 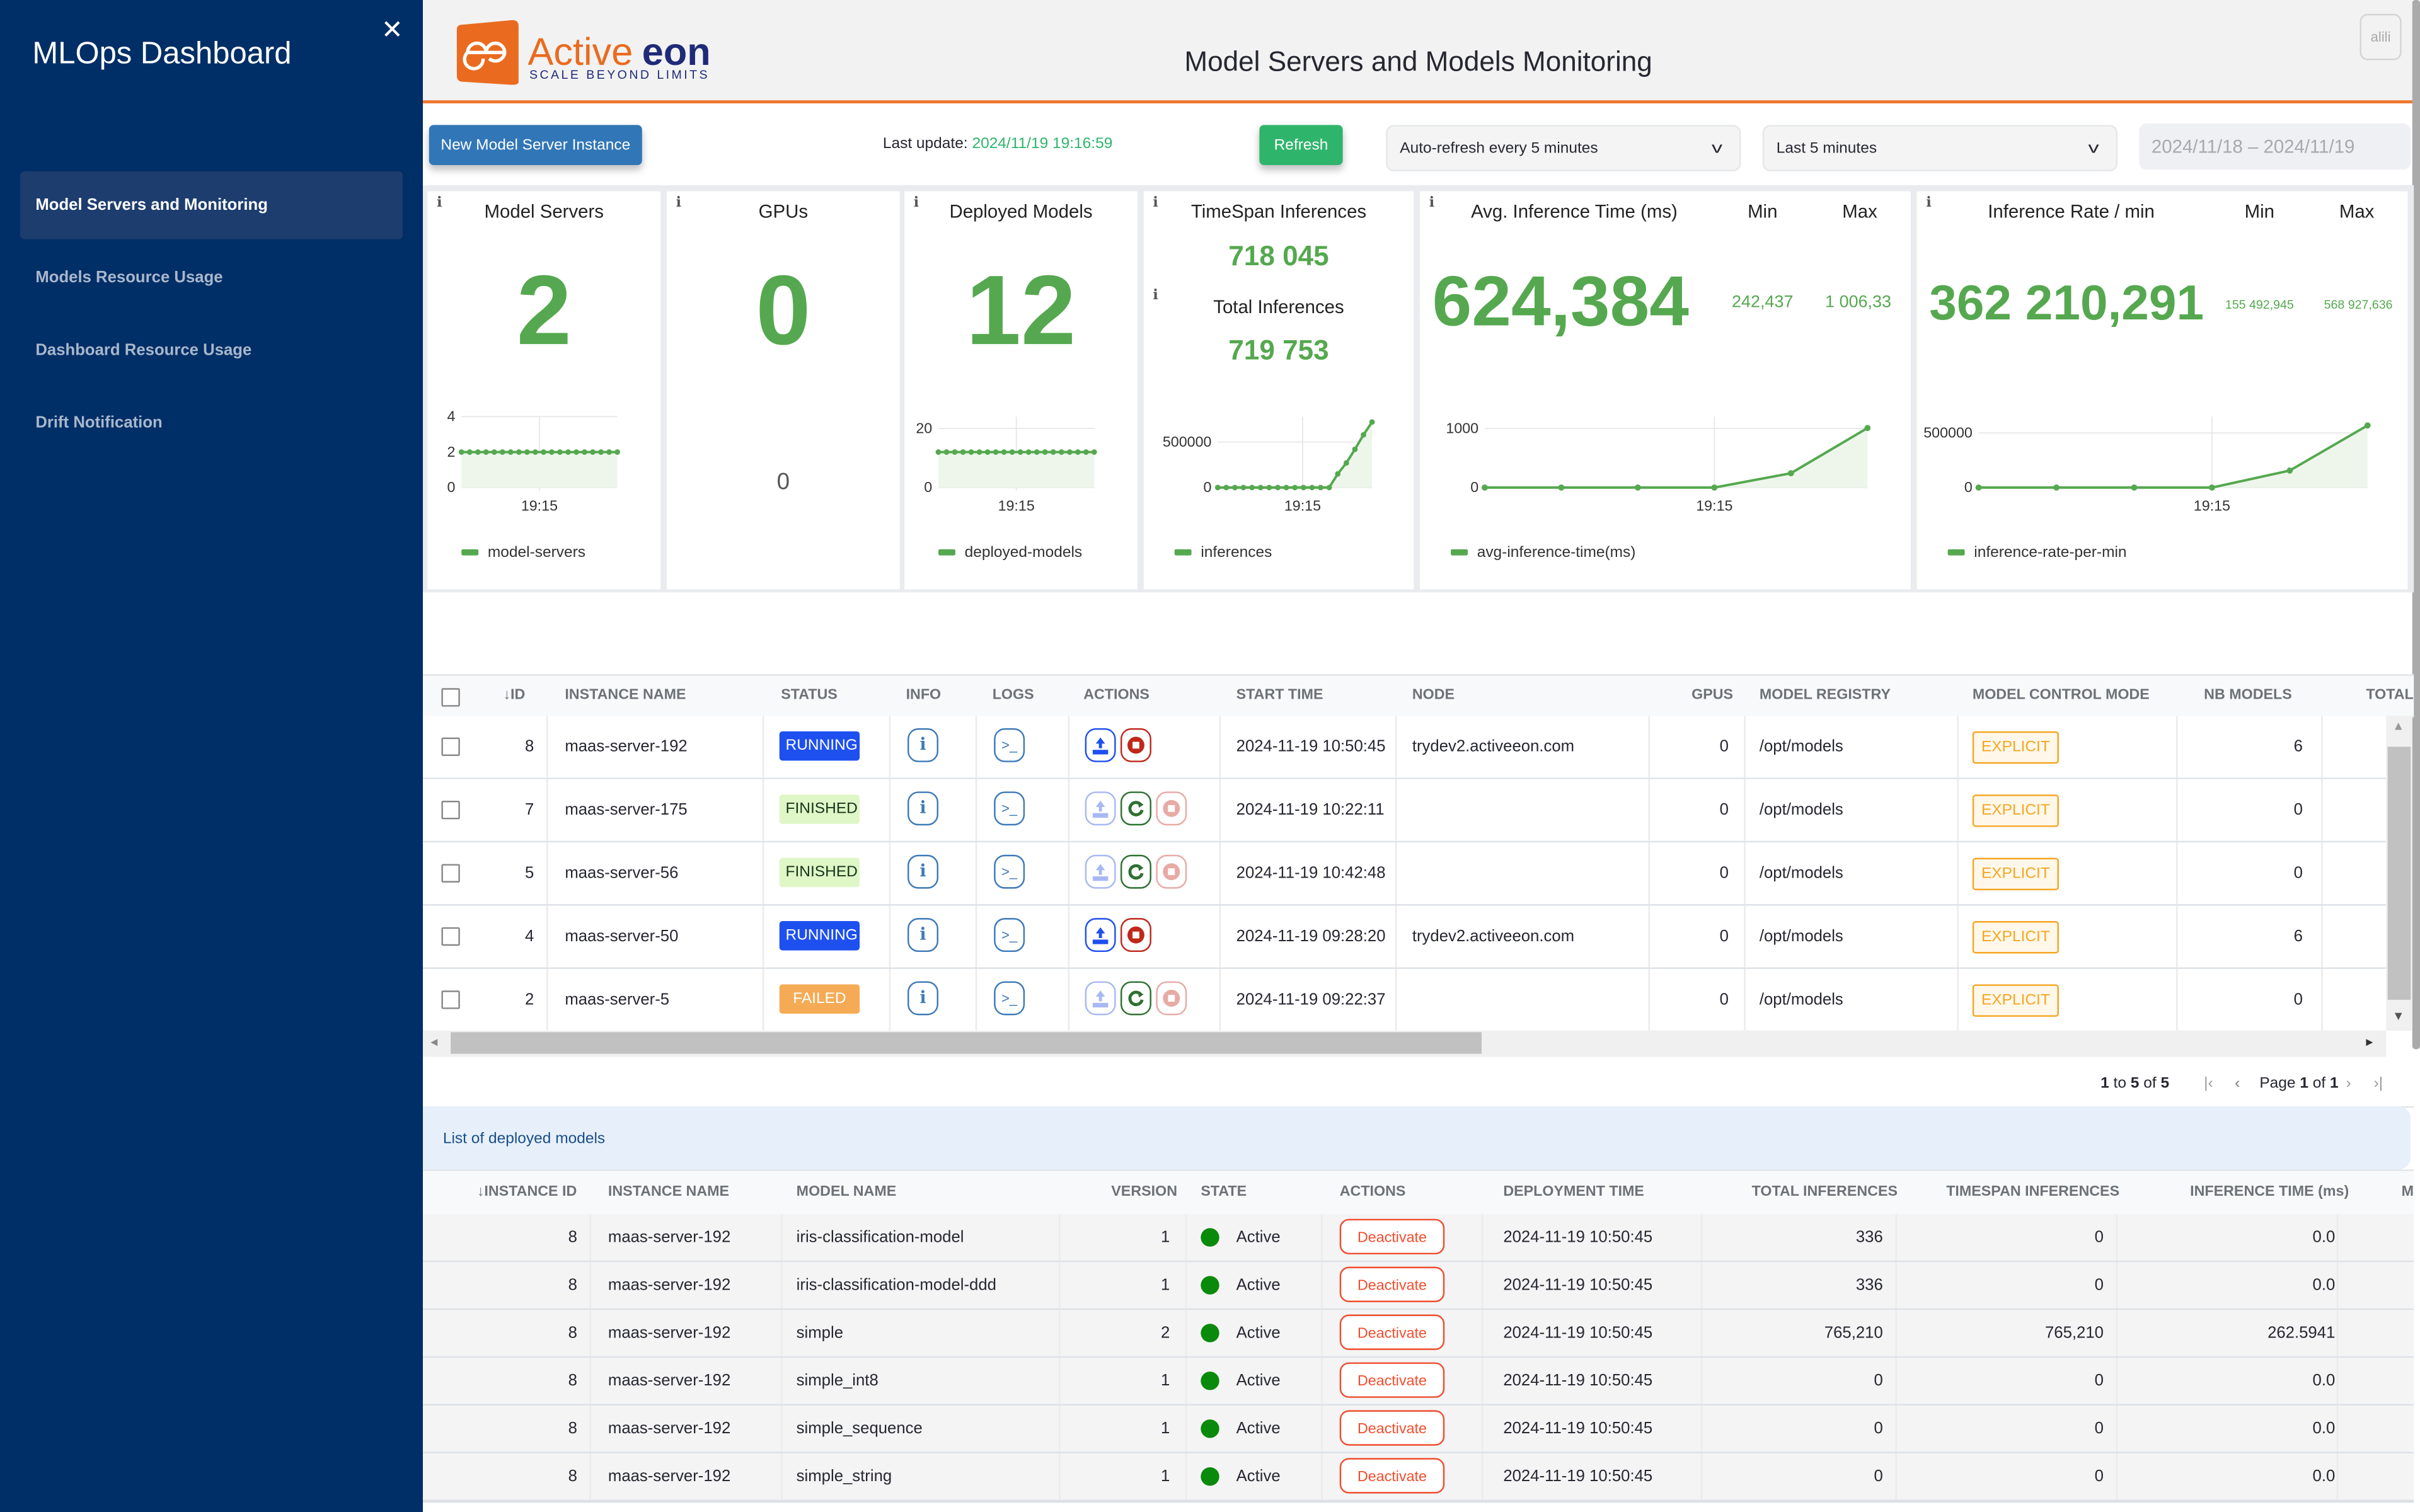 What do you see at coordinates (2408, 1193) in the screenshot?
I see `col-next: M` at bounding box center [2408, 1193].